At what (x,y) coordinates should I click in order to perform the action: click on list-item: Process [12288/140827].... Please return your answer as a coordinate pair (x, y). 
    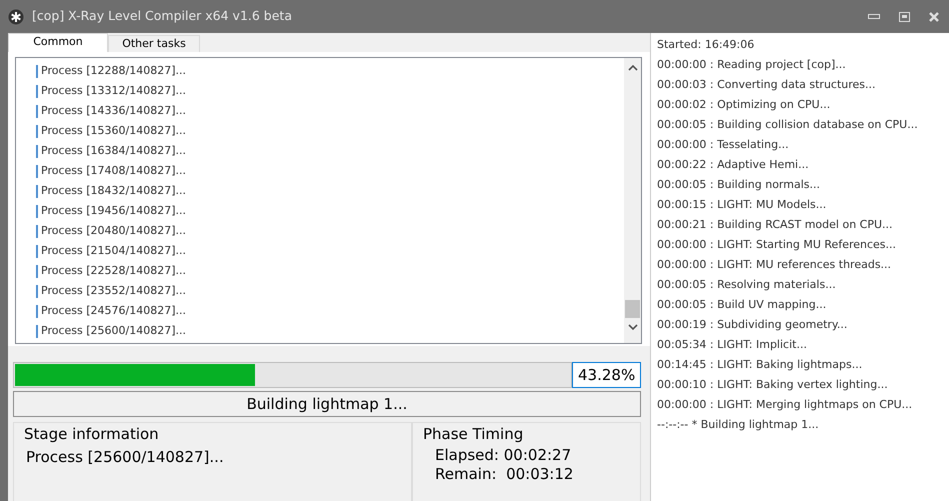
    Looking at the image, I should click on (113, 71).